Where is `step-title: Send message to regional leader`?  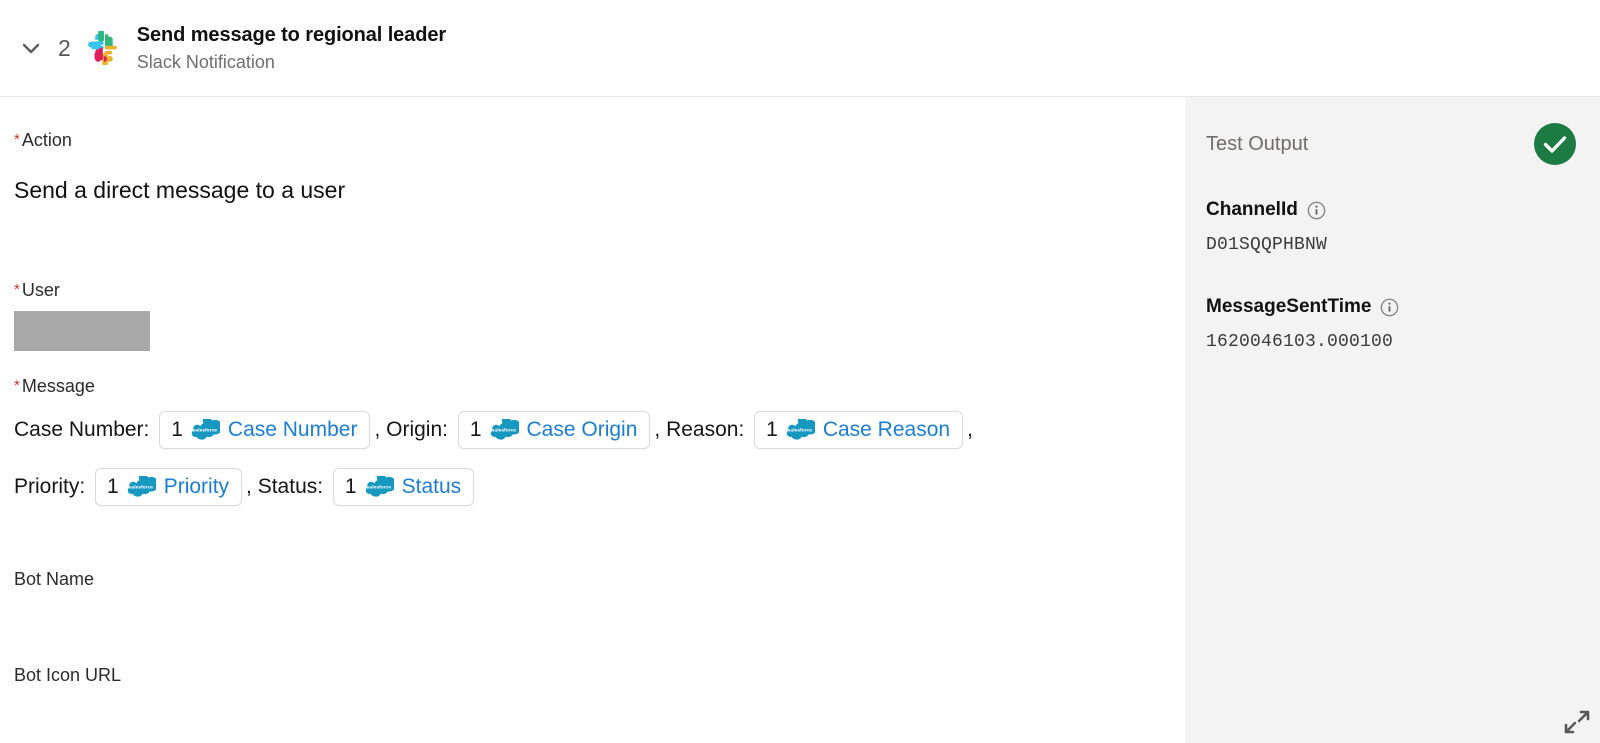 step-title: Send message to regional leader is located at coordinates (291, 34).